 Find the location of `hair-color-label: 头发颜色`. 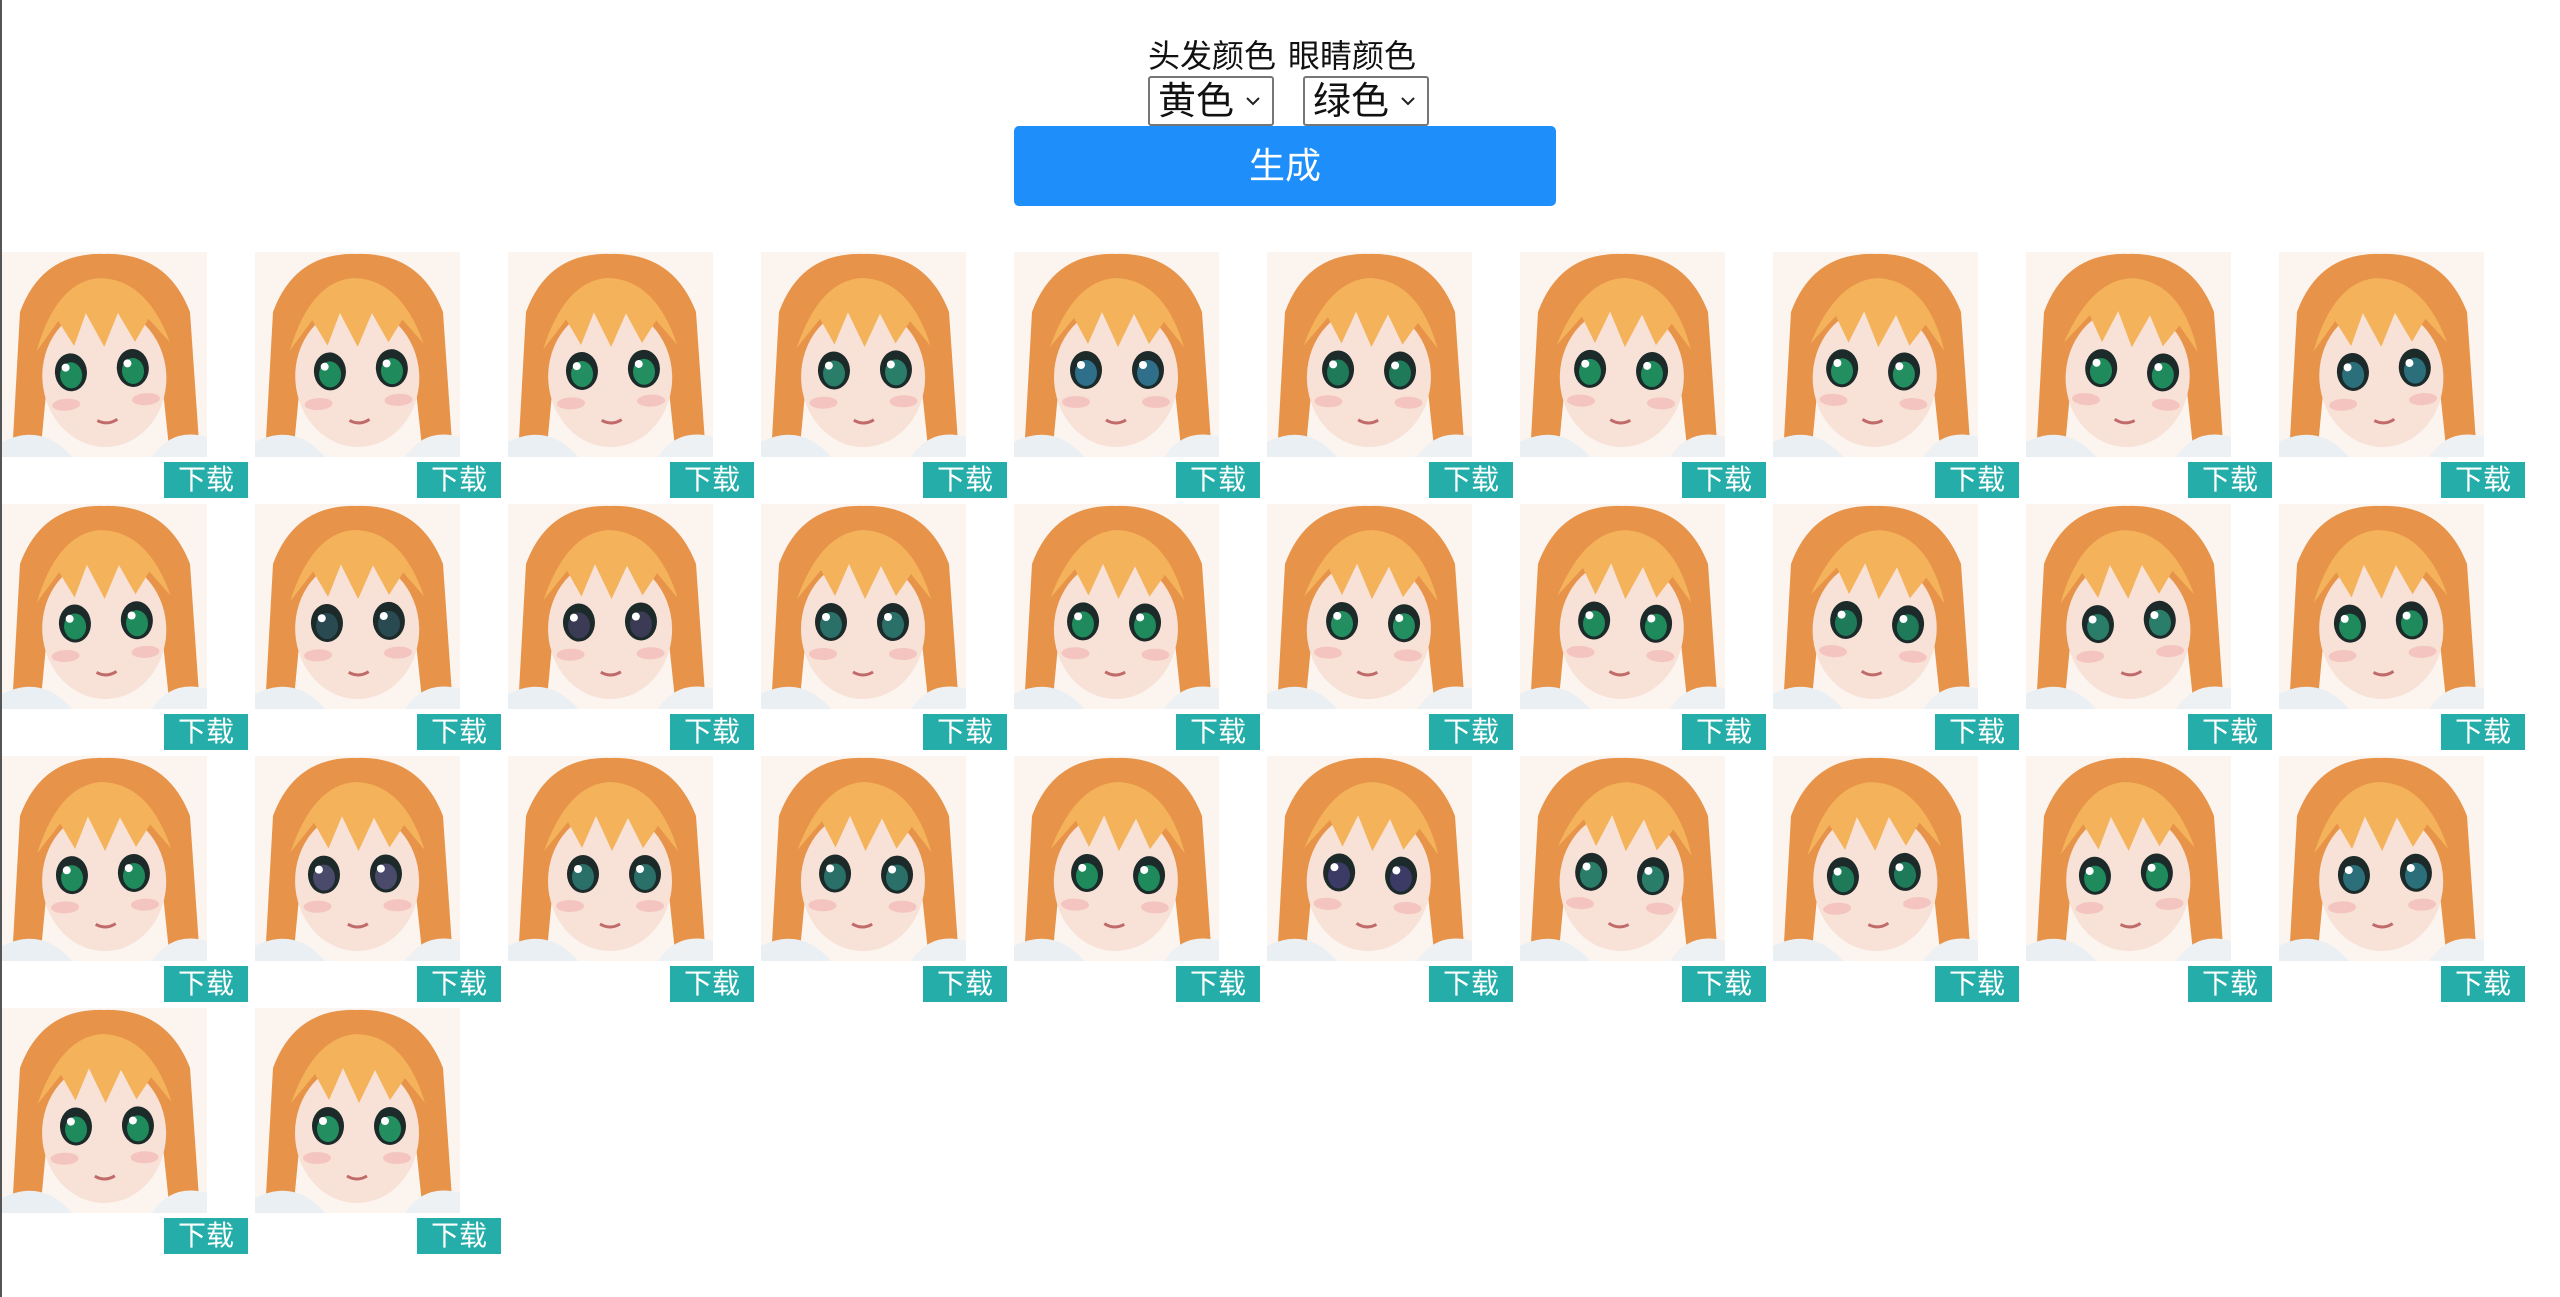

hair-color-label: 头发颜色 is located at coordinates (1212, 56).